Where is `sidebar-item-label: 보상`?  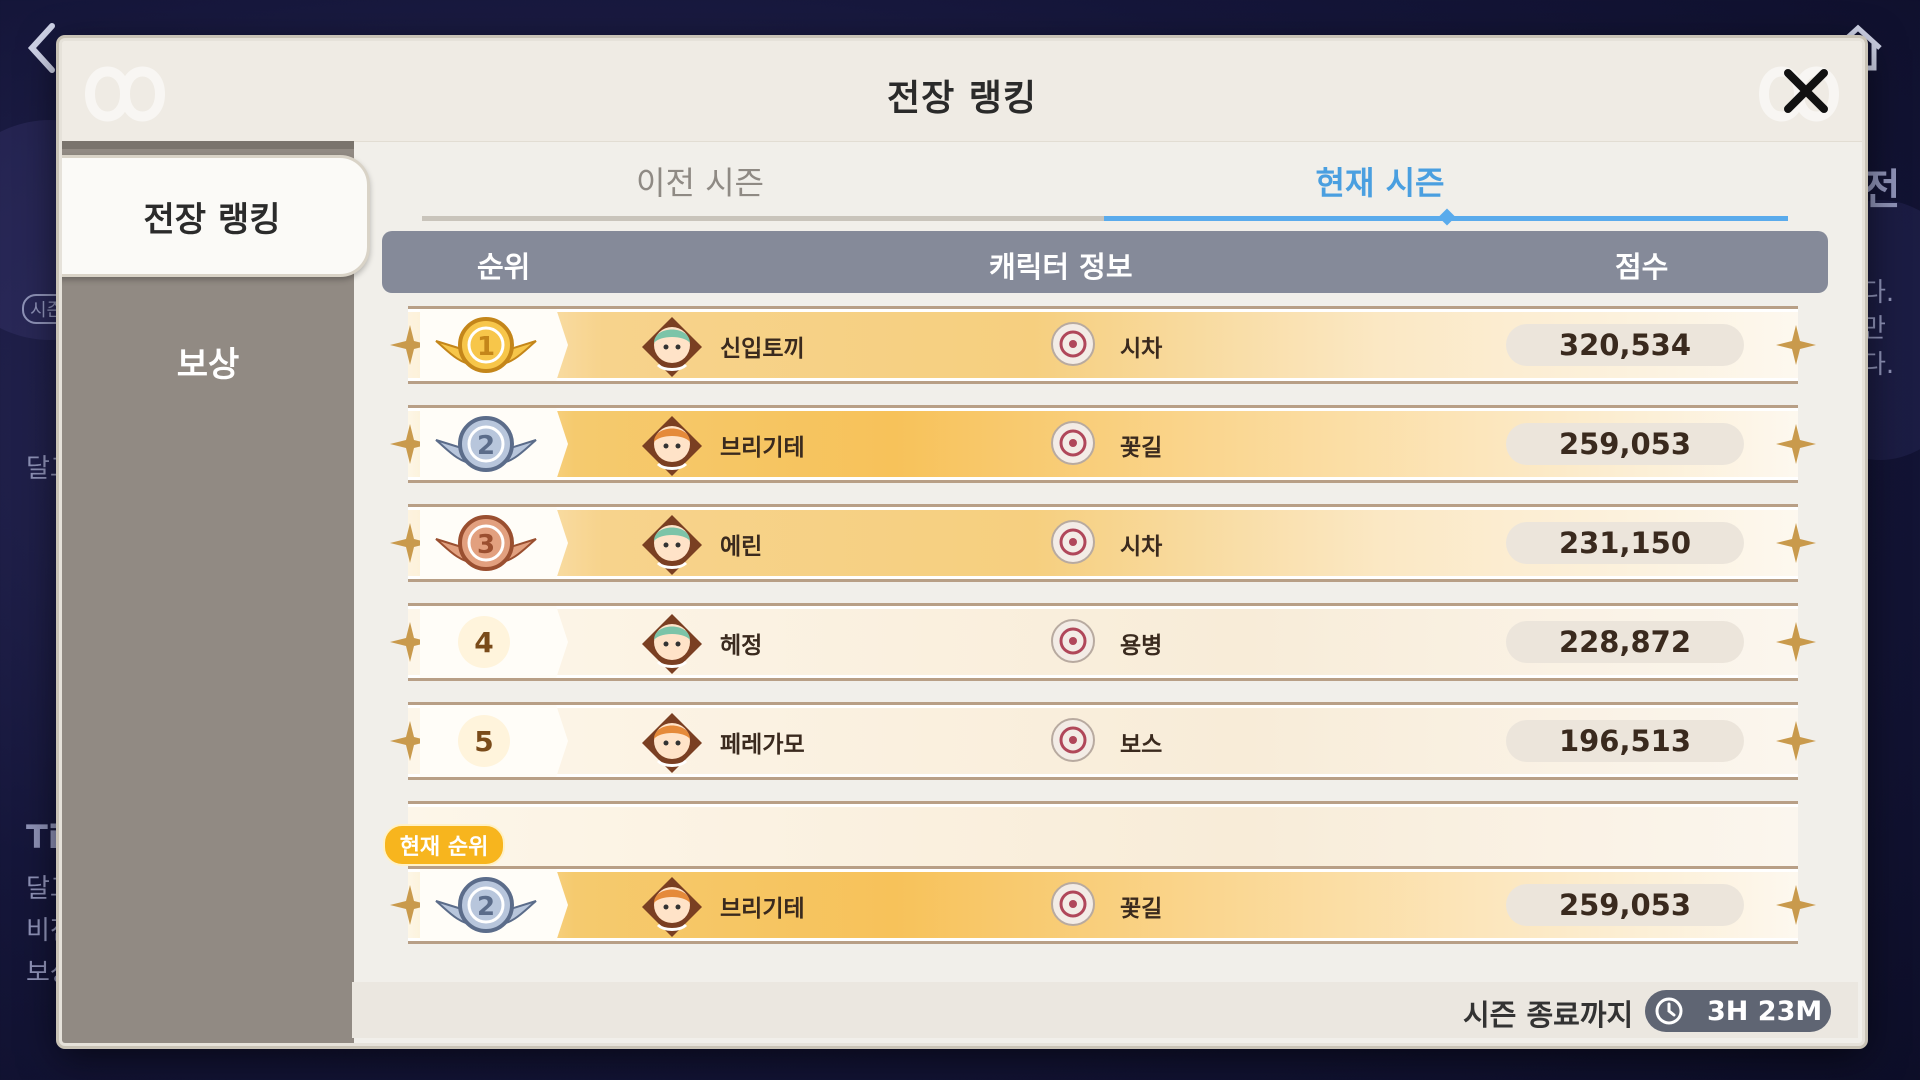
sidebar-item-label: 보상 is located at coordinates (208, 364).